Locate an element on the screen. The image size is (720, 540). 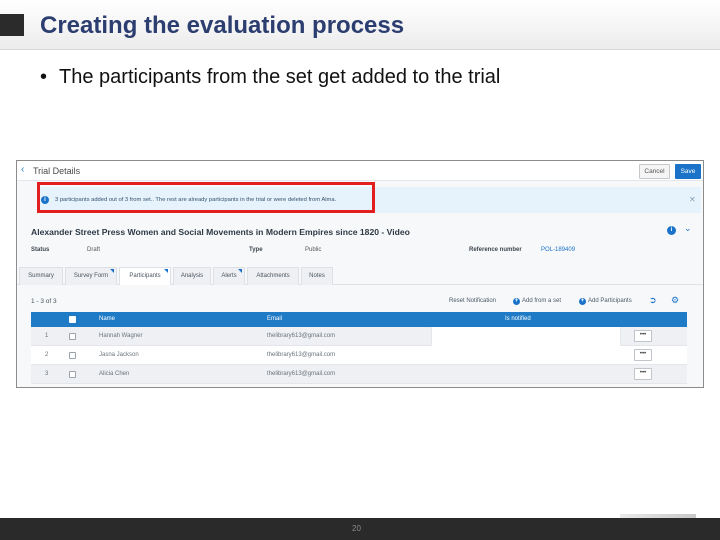
tab-label: Survey Form is located at coordinates (91, 276).